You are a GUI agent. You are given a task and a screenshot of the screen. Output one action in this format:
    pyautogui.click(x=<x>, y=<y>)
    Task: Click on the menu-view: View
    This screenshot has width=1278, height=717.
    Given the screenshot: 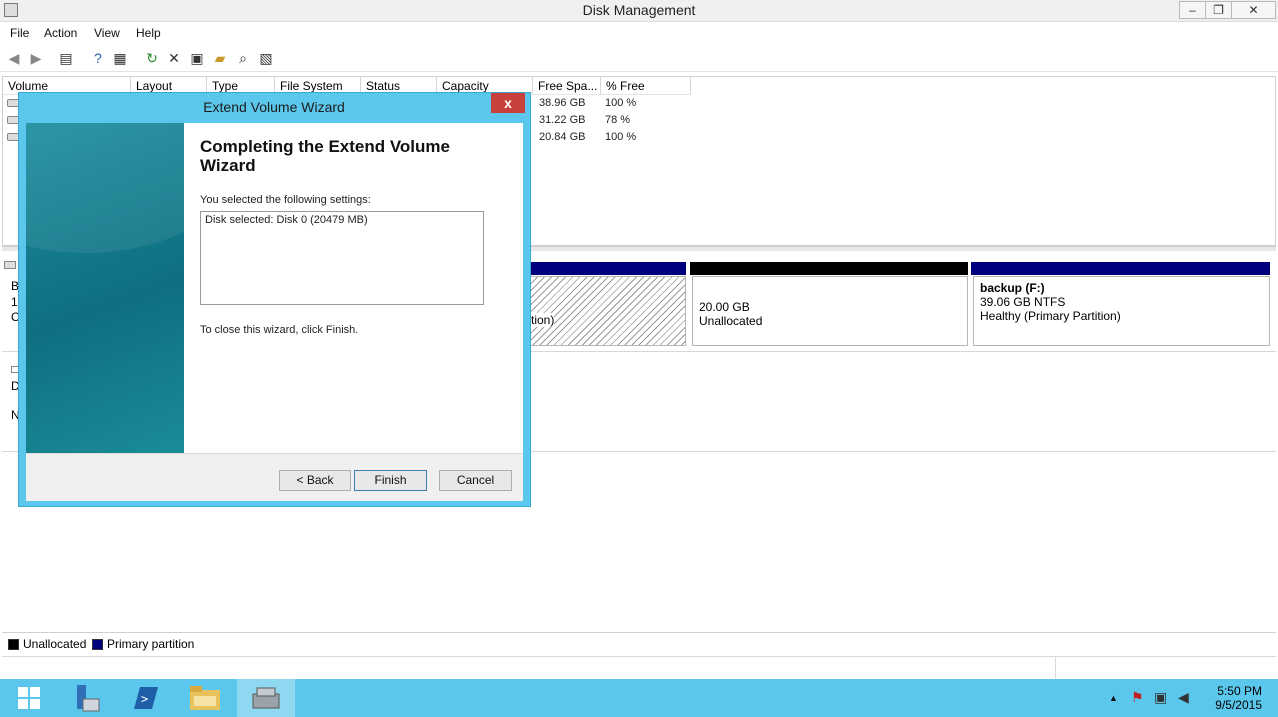 What is the action you would take?
    pyautogui.click(x=107, y=33)
    